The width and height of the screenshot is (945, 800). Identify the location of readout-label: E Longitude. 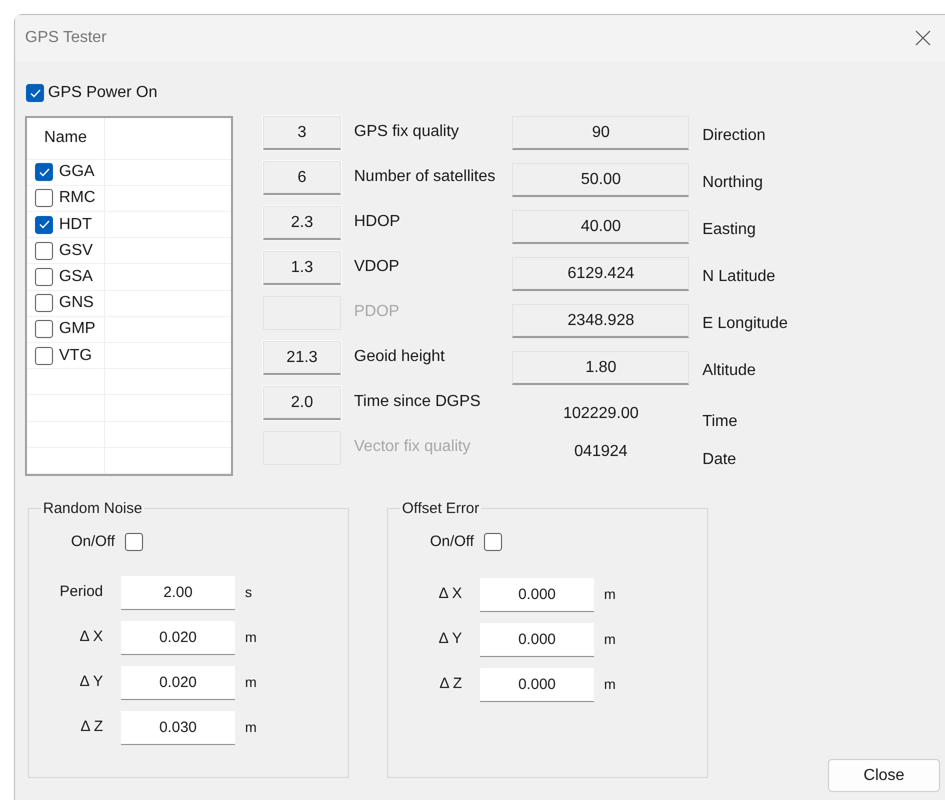
(745, 324).